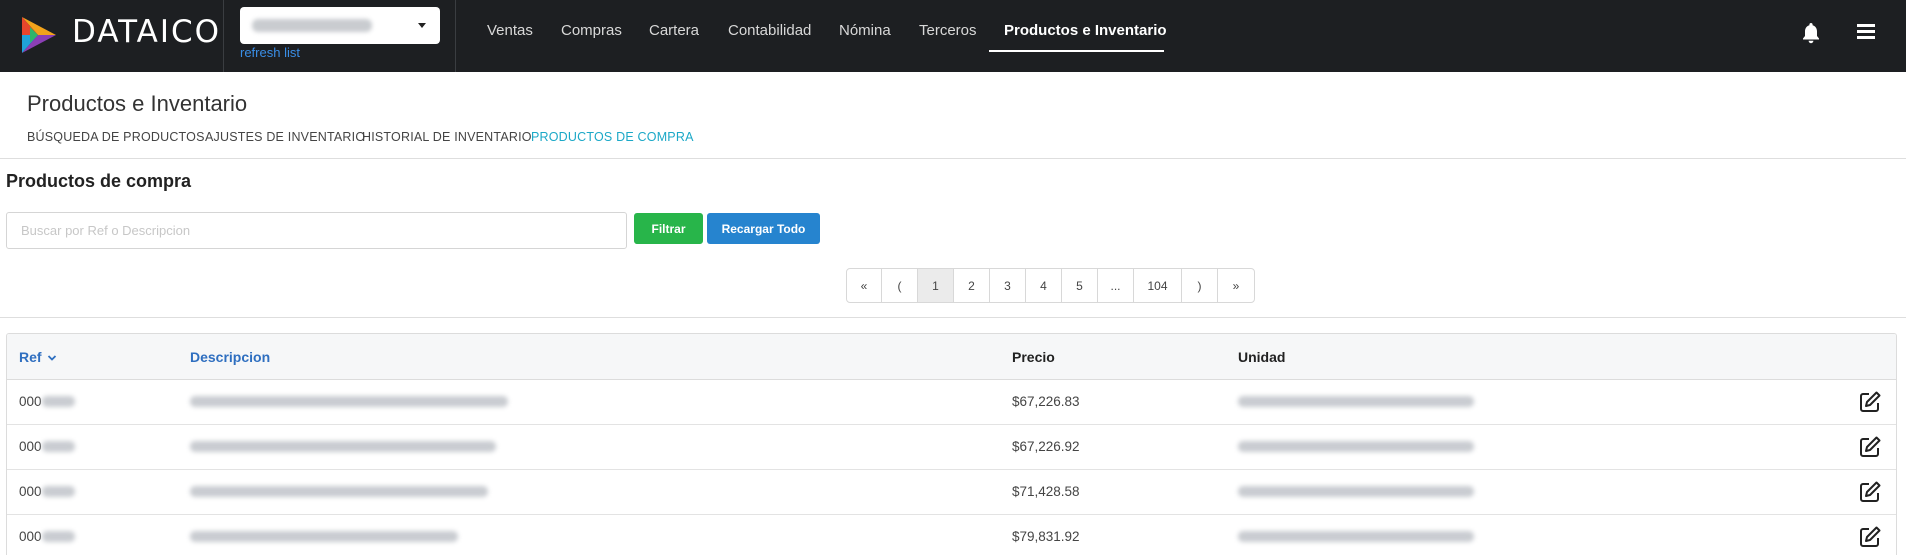  Describe the element at coordinates (1866, 32) in the screenshot. I see `menu-icon` at that location.